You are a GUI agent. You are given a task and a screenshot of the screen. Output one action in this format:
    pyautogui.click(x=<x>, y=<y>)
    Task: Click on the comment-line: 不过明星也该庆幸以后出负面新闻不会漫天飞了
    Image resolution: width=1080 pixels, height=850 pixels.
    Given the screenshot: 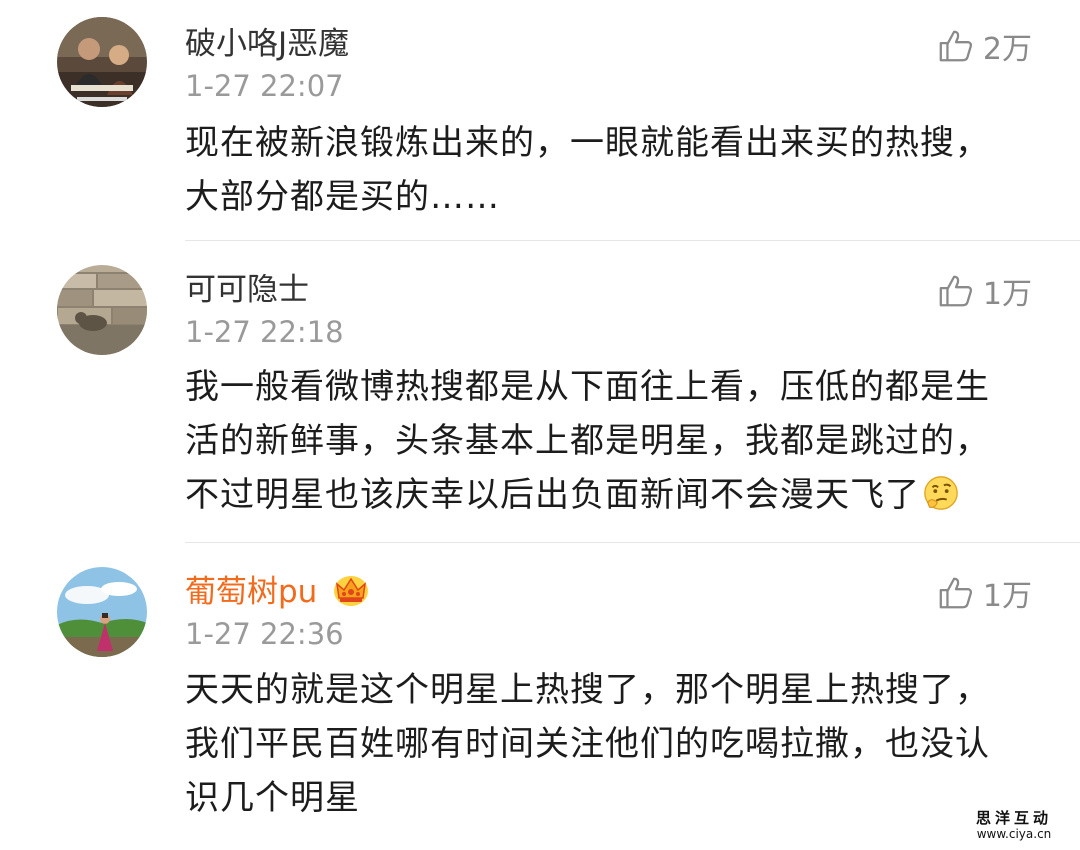 What is the action you would take?
    pyautogui.click(x=610, y=495)
    